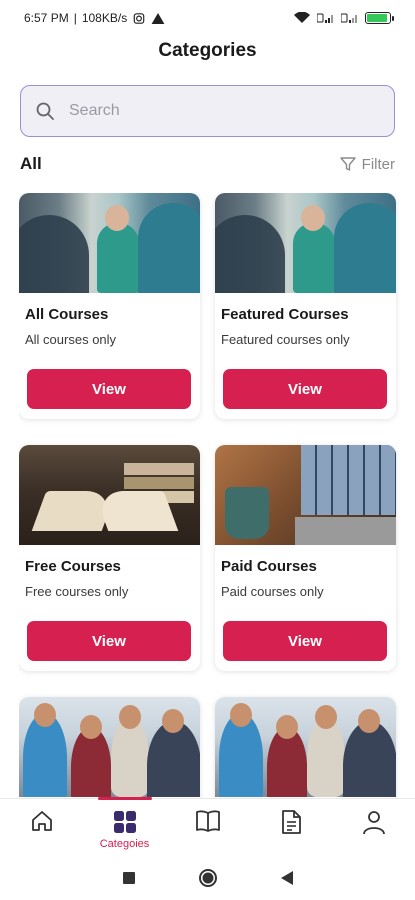  I want to click on instagram-icon, so click(139, 18).